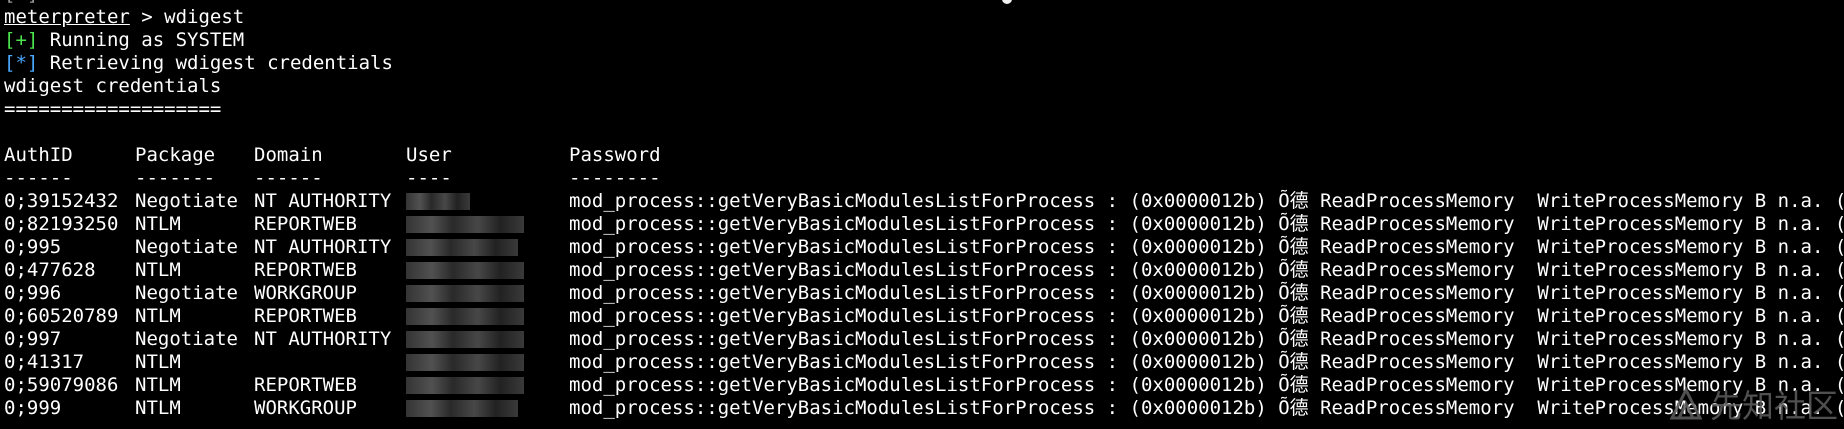 This screenshot has width=1844, height=429. I want to click on column-header-package: Package, so click(175, 155).